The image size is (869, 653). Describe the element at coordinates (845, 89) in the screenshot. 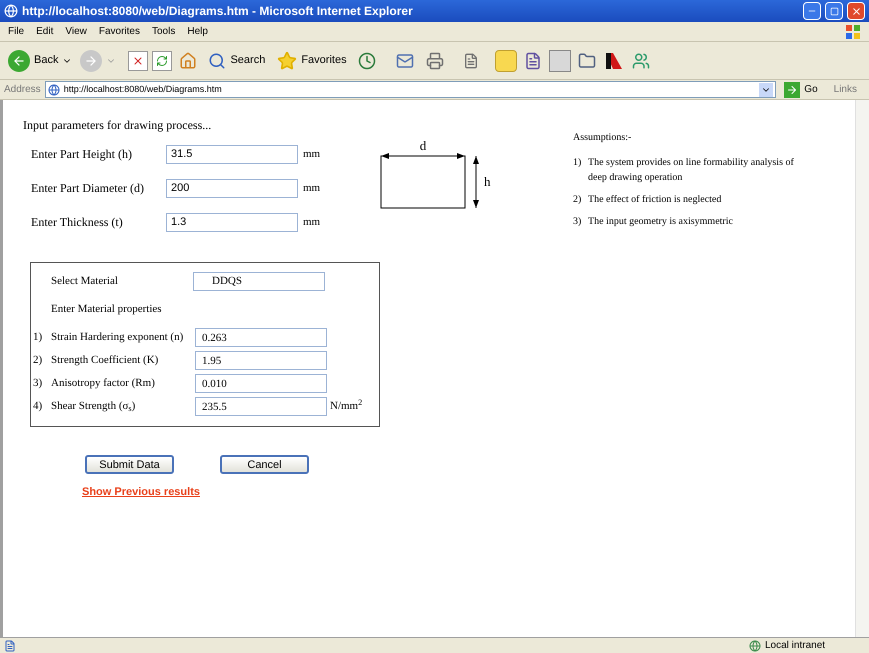

I see `links-button: Links` at that location.